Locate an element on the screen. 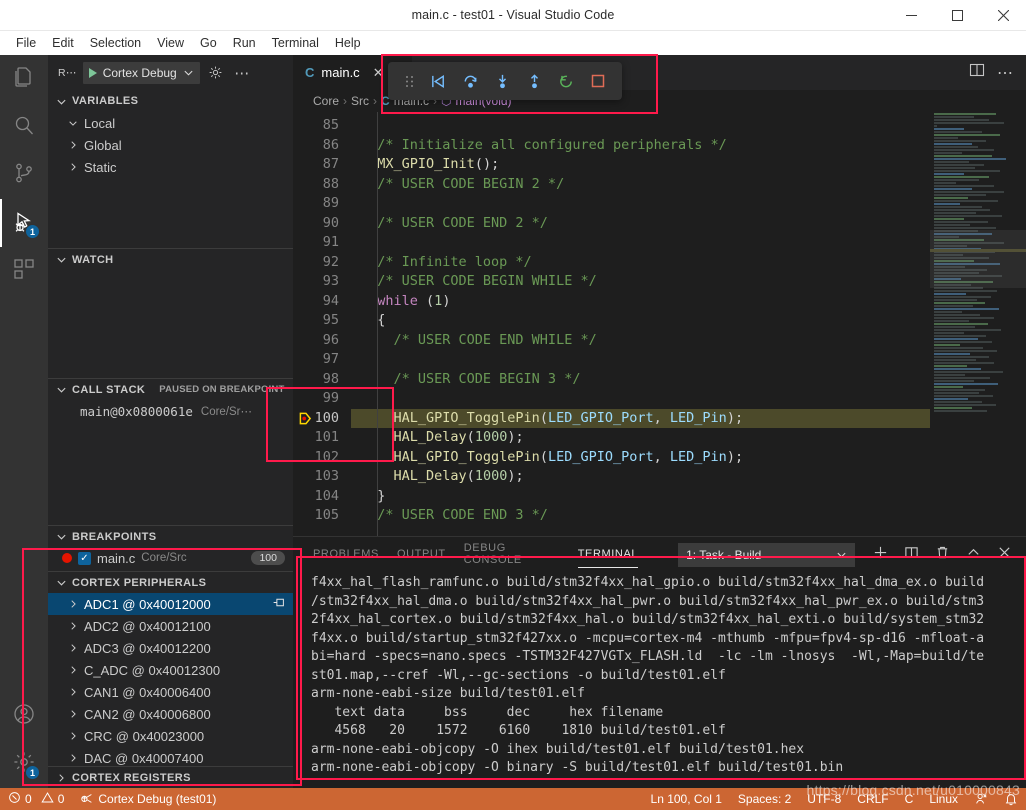  line-number: 99 is located at coordinates (322, 399).